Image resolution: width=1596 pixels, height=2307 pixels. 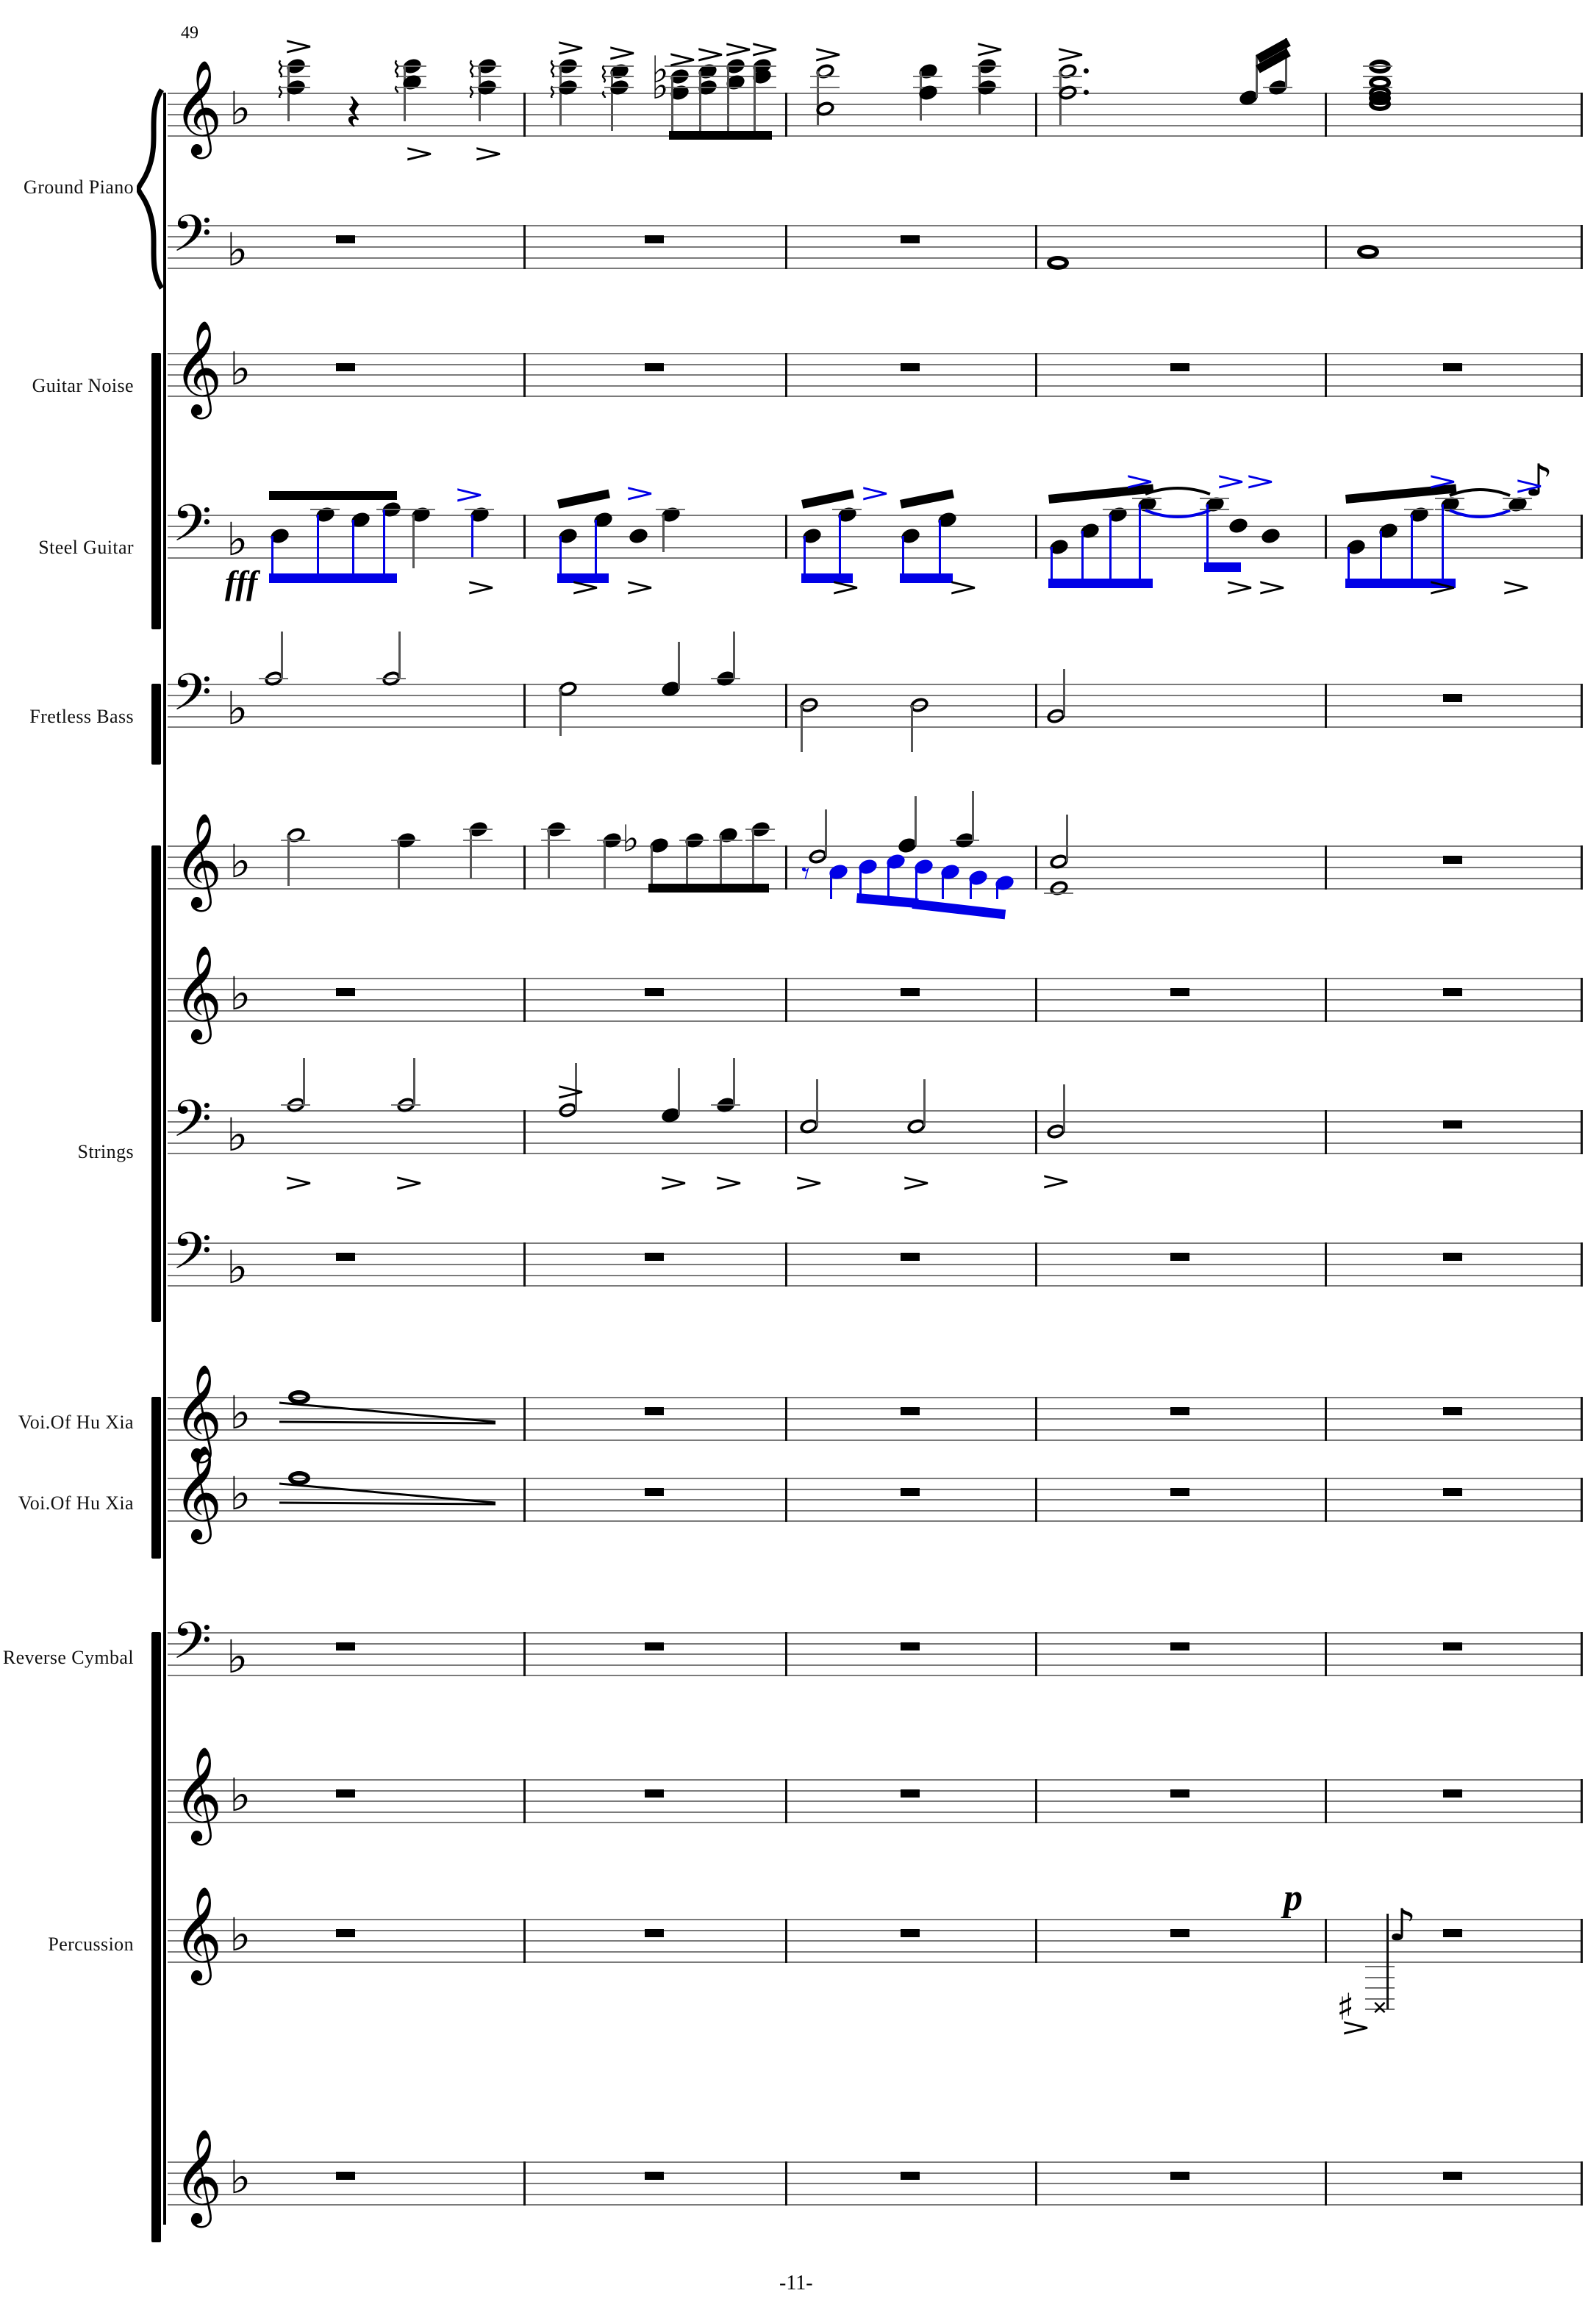 What do you see at coordinates (198, 1933) in the screenshot?
I see `treble-clef-icon: 𝄞` at bounding box center [198, 1933].